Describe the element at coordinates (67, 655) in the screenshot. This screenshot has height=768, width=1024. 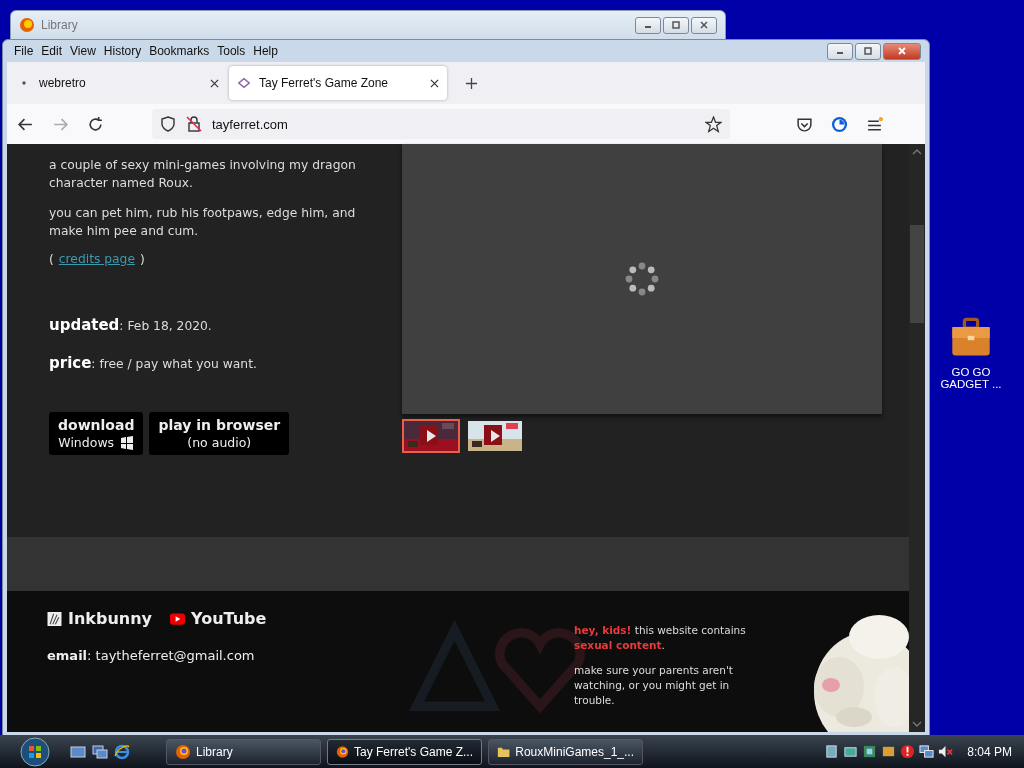
I see `email-label: email` at that location.